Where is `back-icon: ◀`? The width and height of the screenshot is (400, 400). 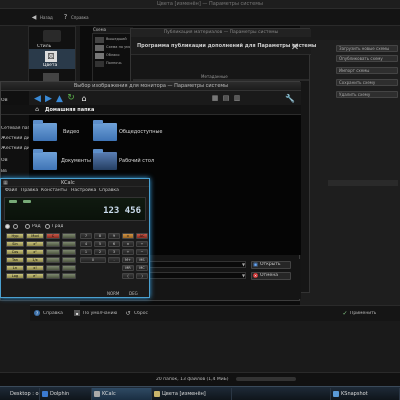 back-icon: ◀ is located at coordinates (34, 17).